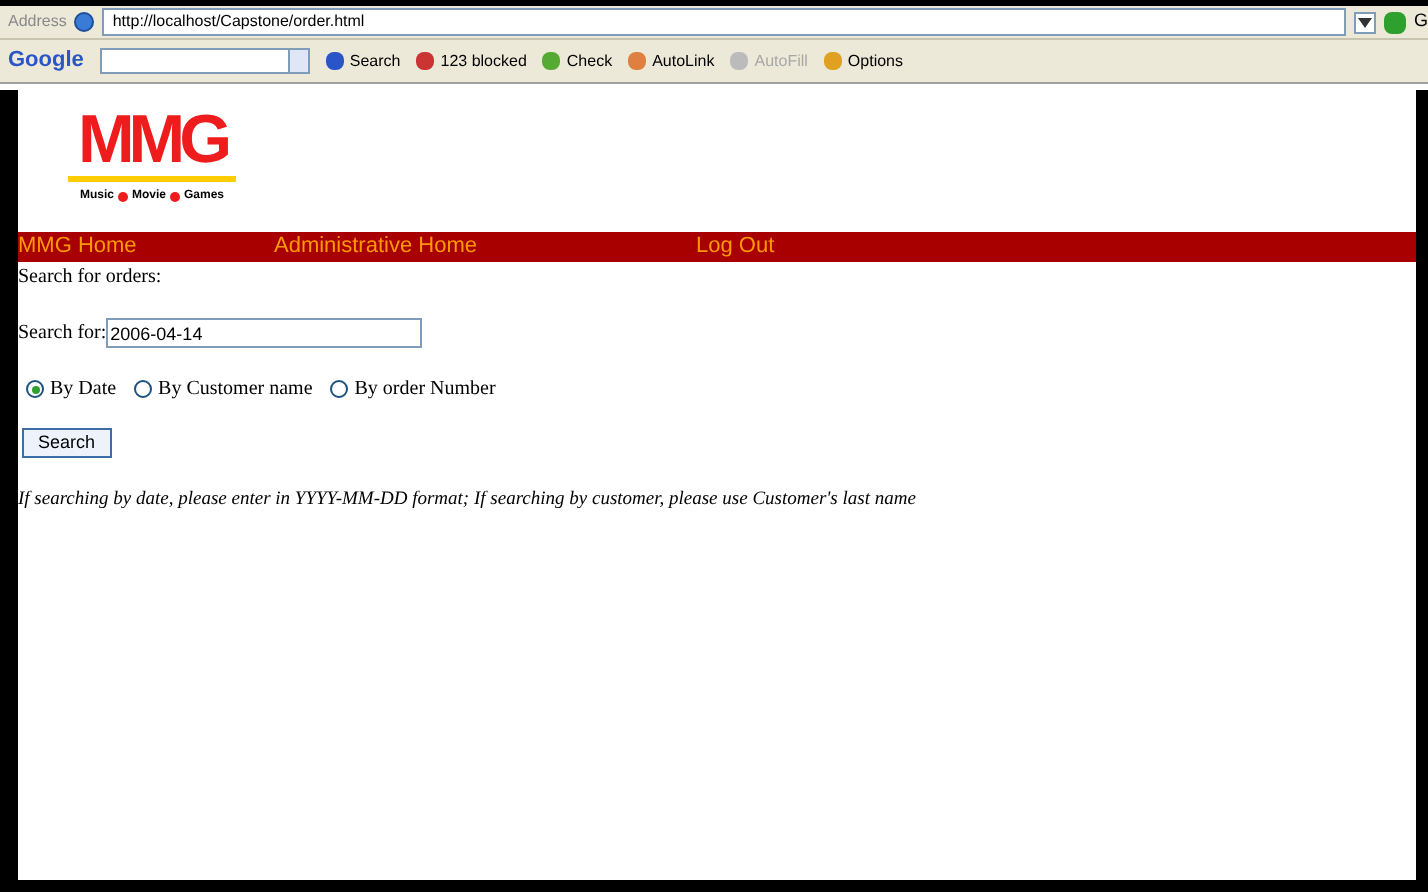  Describe the element at coordinates (152, 140) in the screenshot. I see `logo-mark: MMG` at that location.